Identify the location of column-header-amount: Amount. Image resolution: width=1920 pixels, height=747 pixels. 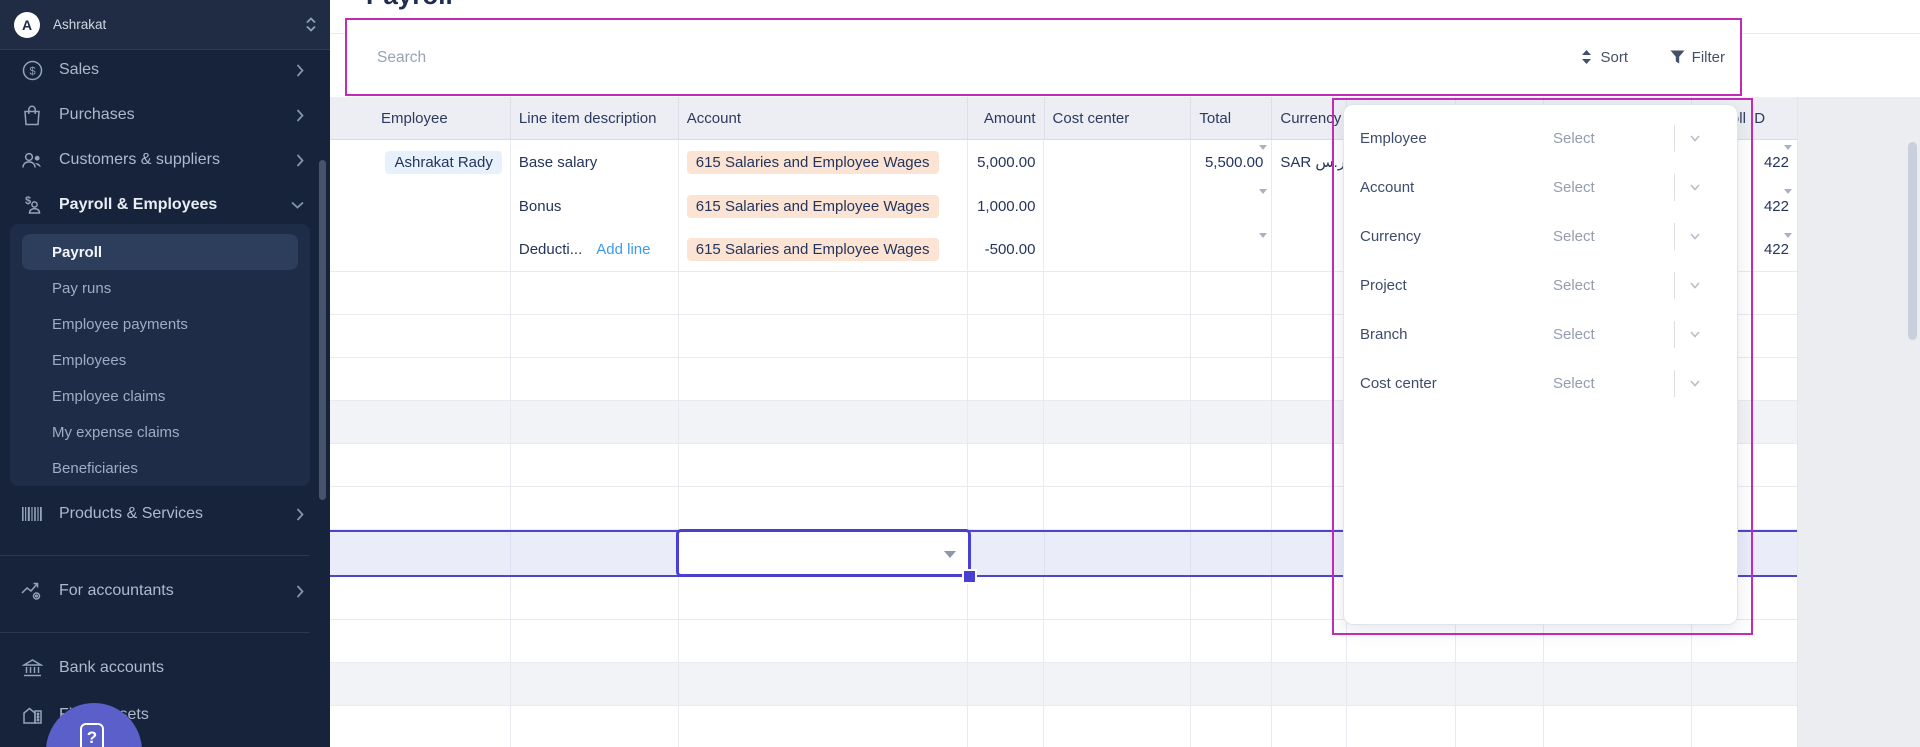
(1006, 118).